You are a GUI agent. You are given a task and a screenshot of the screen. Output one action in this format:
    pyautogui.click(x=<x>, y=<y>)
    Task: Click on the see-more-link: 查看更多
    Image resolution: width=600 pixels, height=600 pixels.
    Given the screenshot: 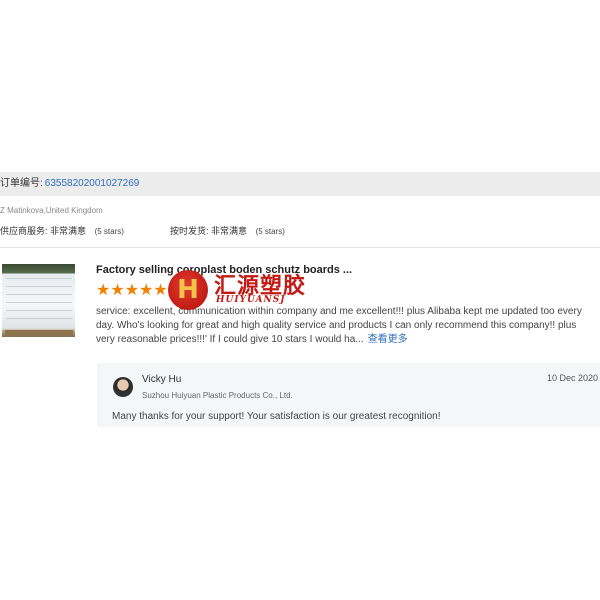 What is the action you would take?
    pyautogui.click(x=388, y=339)
    